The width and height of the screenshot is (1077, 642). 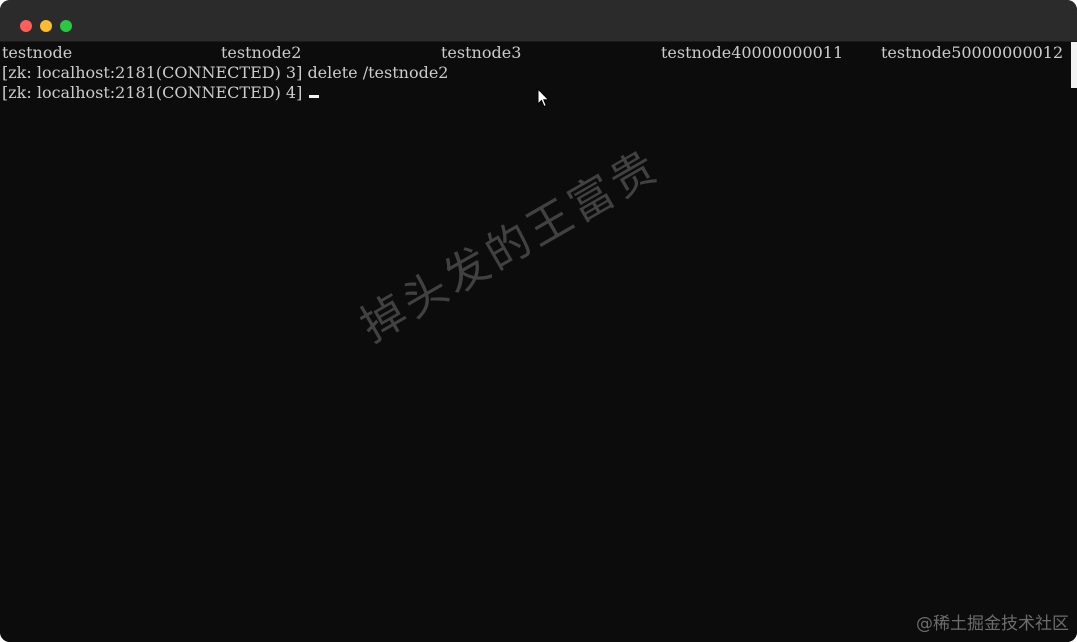 What do you see at coordinates (992, 624) in the screenshot?
I see `credit-watermark: @稀土掘金技术社区` at bounding box center [992, 624].